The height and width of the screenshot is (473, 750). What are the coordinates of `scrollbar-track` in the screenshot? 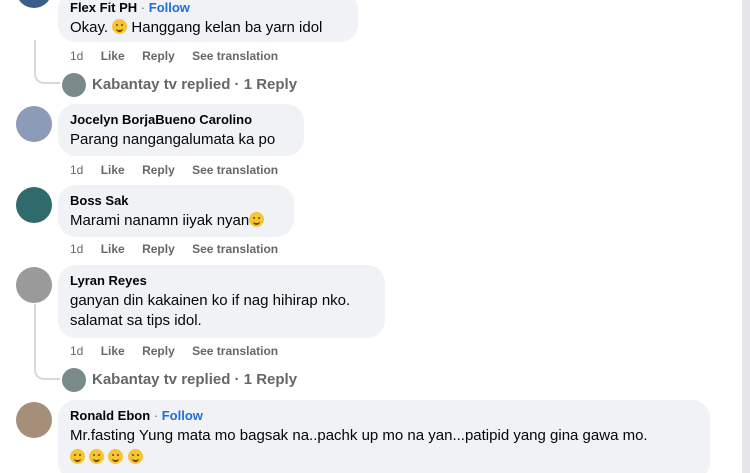 It's located at (746, 236).